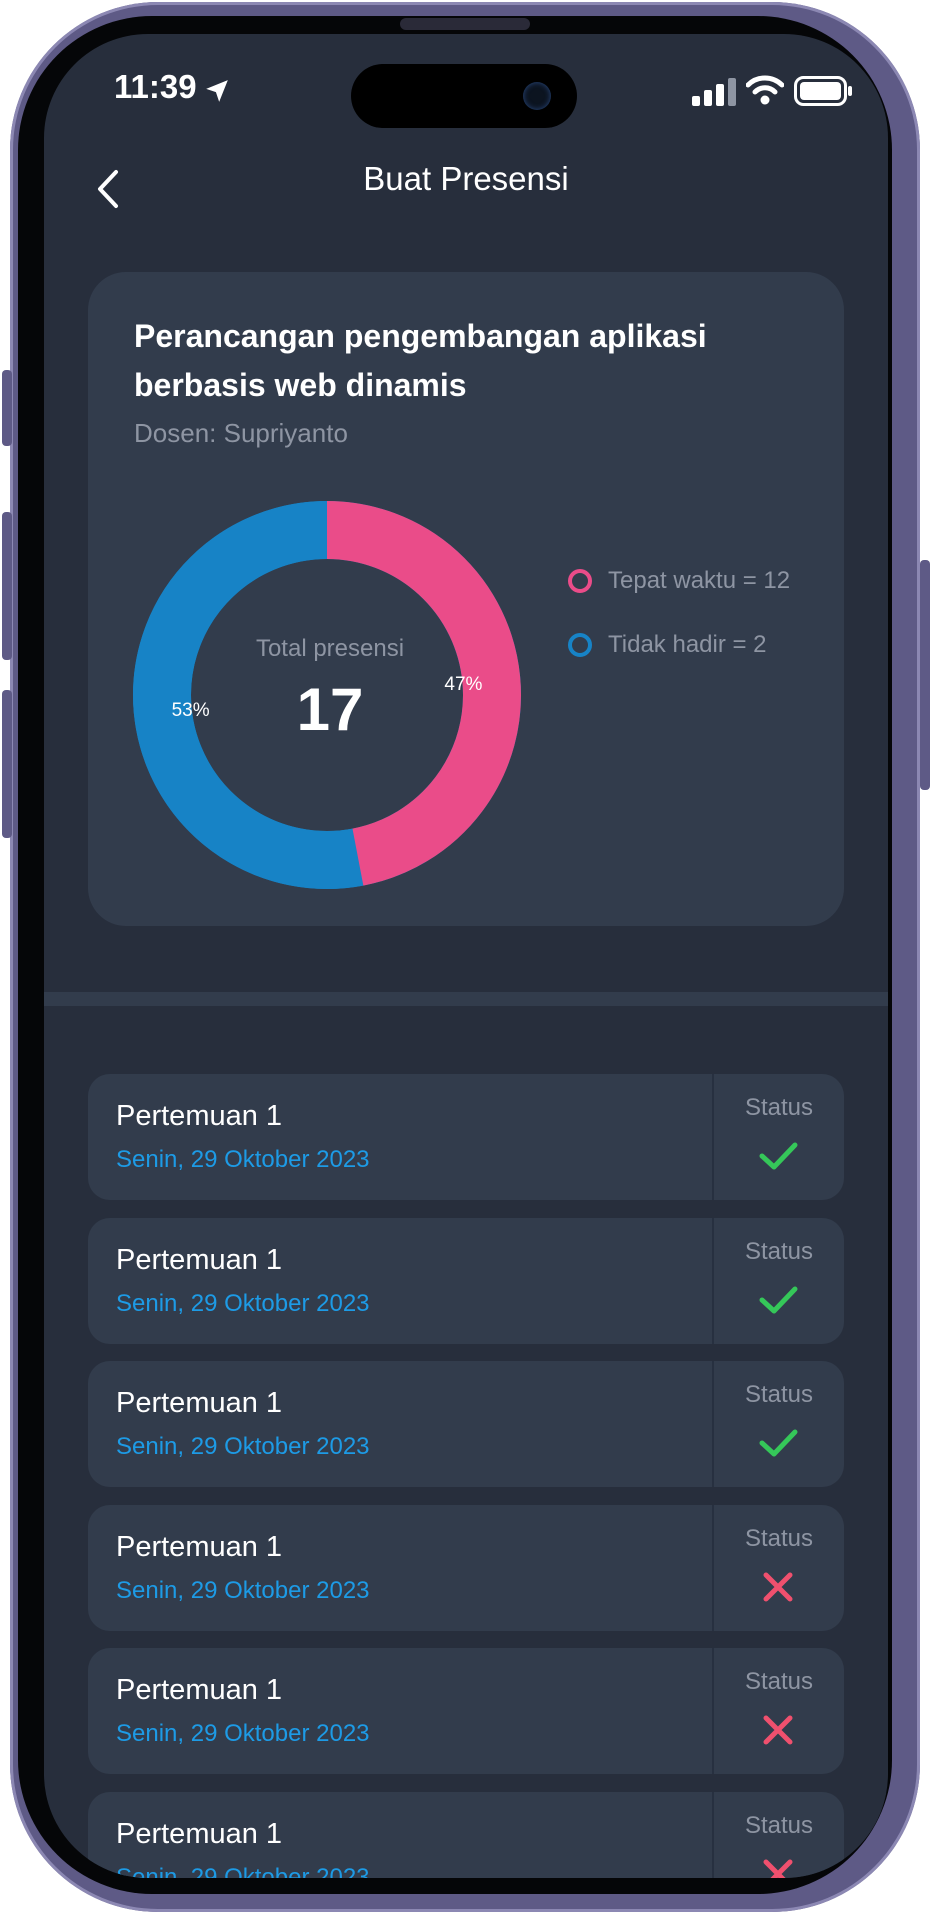 Image resolution: width=932 pixels, height=1917 pixels. I want to click on legend-item-absent: Tidak hadir = 2, so click(667, 645).